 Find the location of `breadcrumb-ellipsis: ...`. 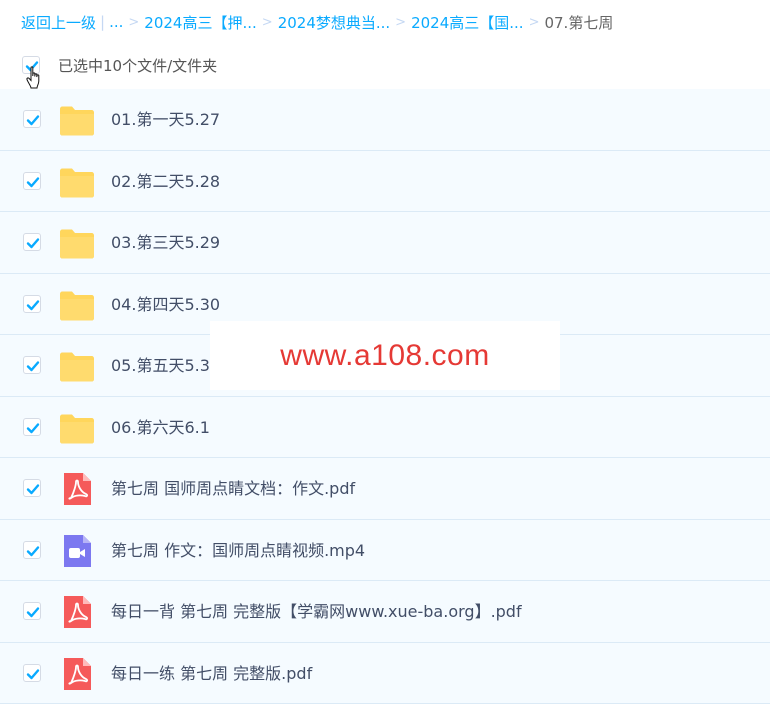

breadcrumb-ellipsis: ... is located at coordinates (116, 22).